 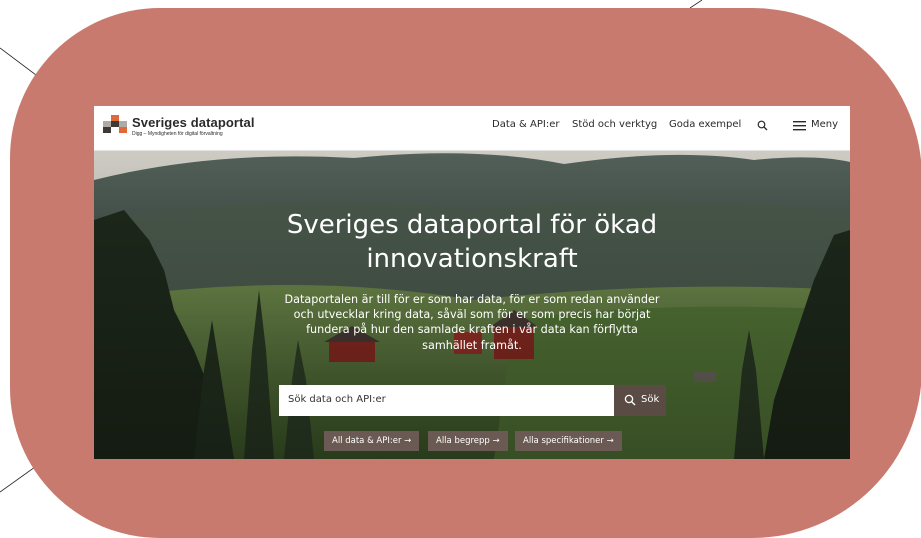 What do you see at coordinates (614, 124) in the screenshot?
I see `nav-stod-och-verktyg: Stöd och verktyg` at bounding box center [614, 124].